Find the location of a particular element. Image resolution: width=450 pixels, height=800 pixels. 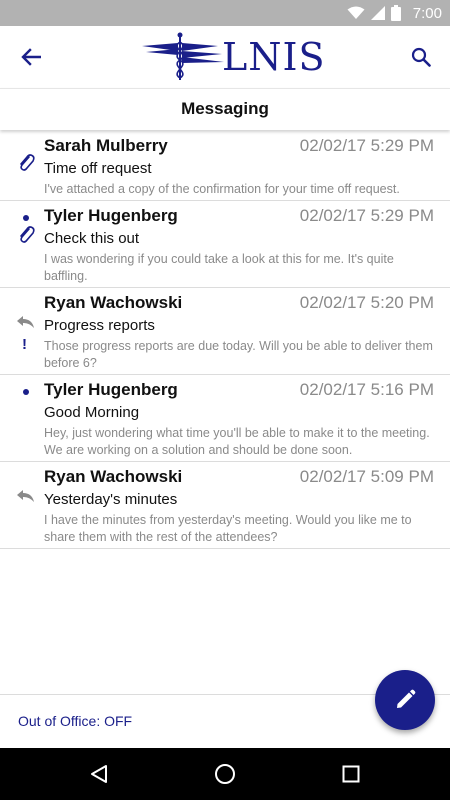

caduceus-logo-icon is located at coordinates (183, 56).